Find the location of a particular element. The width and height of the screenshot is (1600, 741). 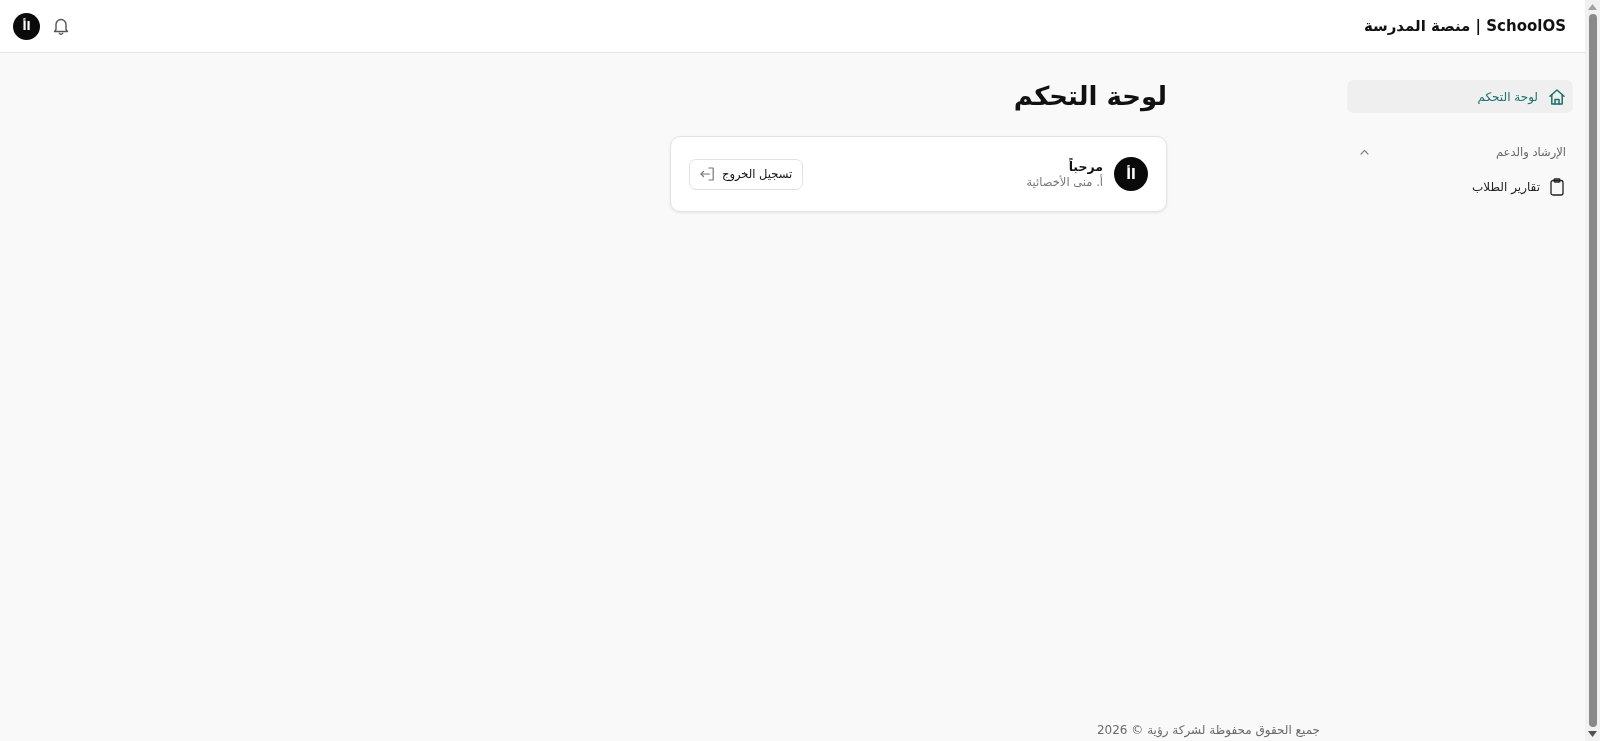

clipboard-icon is located at coordinates (1557, 186).